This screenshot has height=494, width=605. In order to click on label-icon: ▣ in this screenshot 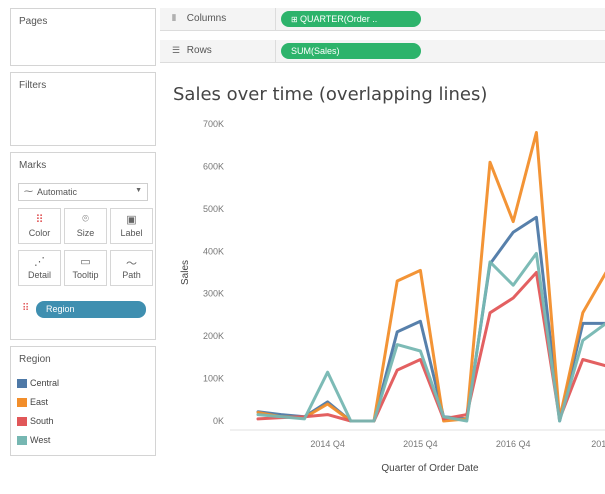, I will do `click(131, 220)`.